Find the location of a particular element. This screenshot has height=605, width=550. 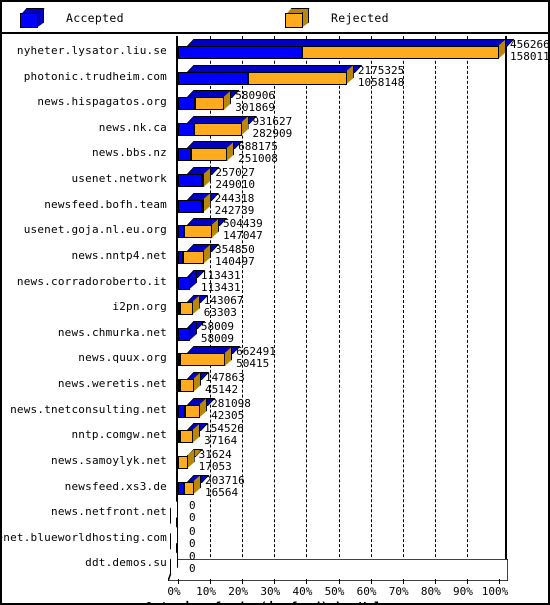

bar-row: usenet.goja.nl.eu.org 504439 147047 is located at coordinates (275, 230).